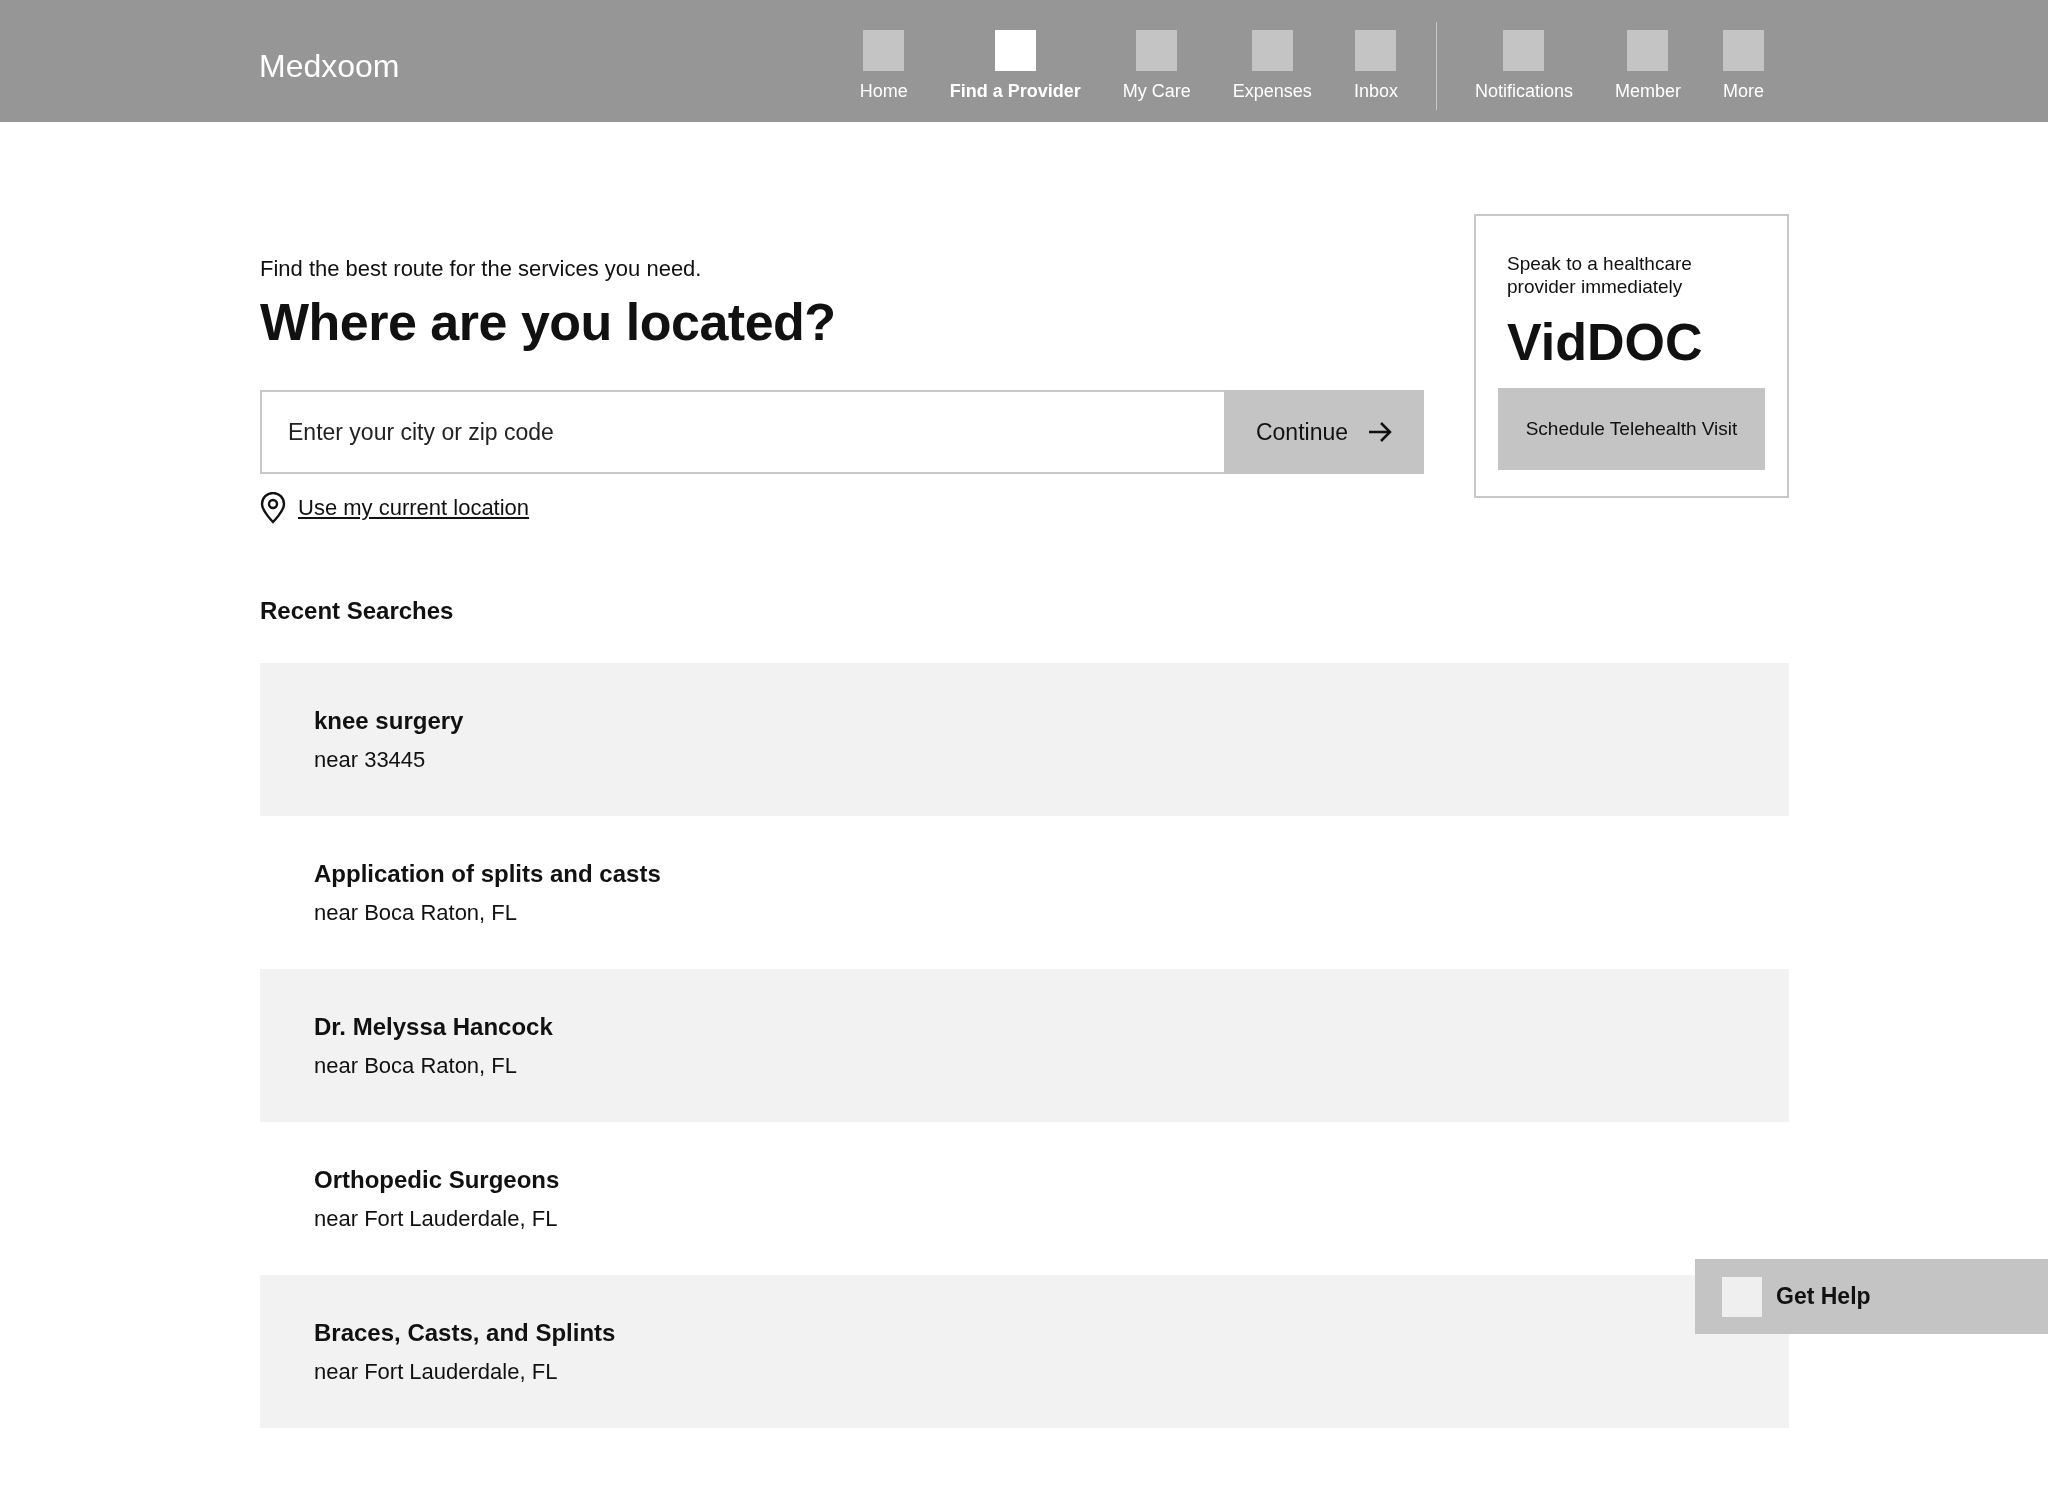  Describe the element at coordinates (1024, 1045) in the screenshot. I see `recent-search-item: Dr. Melyssa Hancock near Boca Raton, FL` at that location.